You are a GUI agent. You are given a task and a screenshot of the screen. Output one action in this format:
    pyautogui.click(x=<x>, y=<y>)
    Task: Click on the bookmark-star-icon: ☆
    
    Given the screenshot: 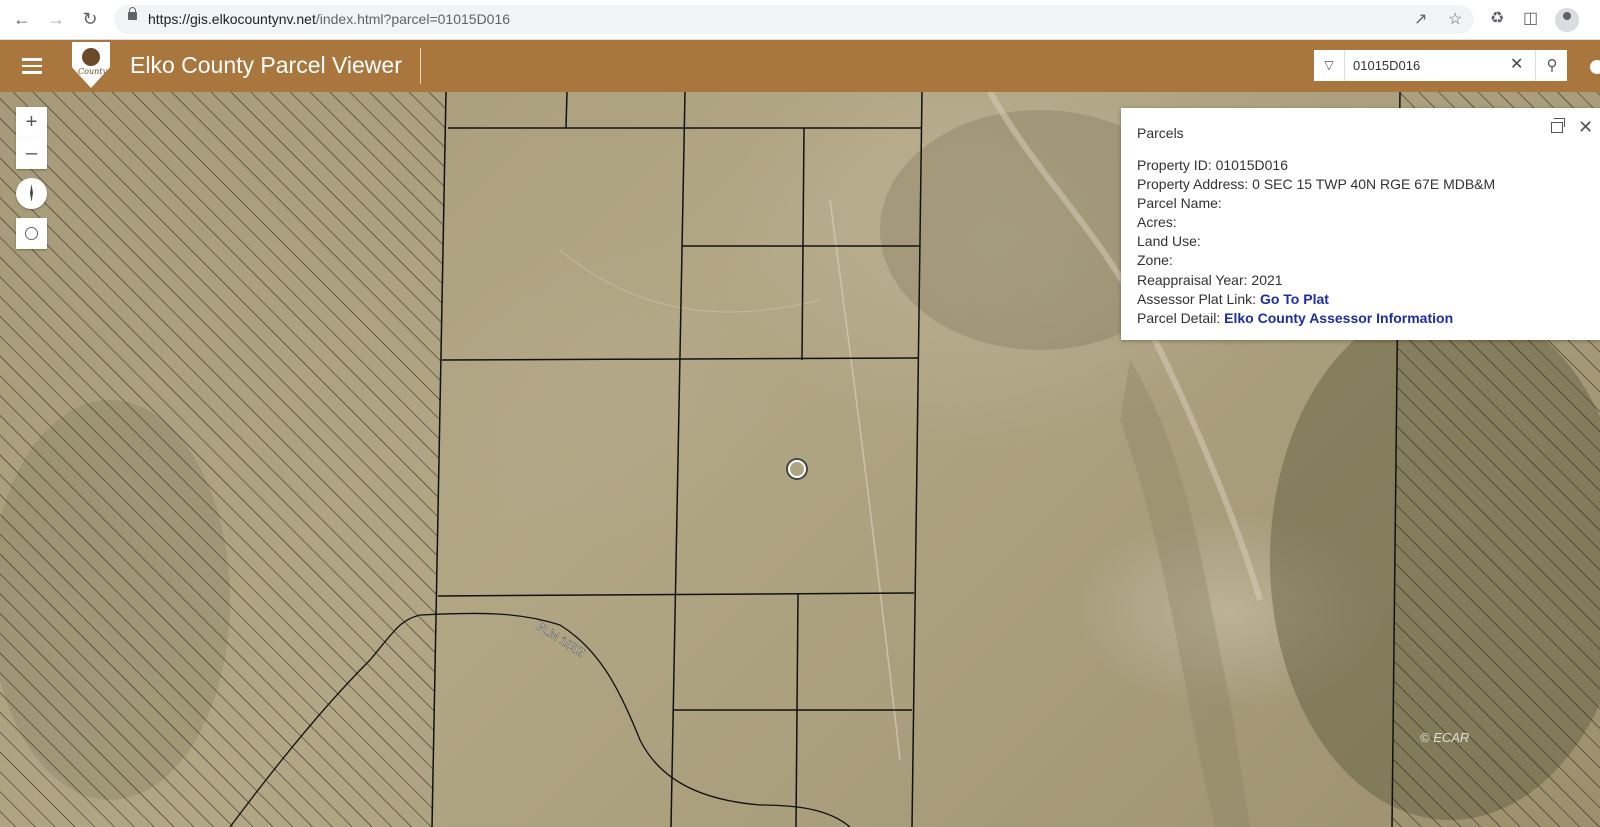 What is the action you would take?
    pyautogui.click(x=1455, y=20)
    